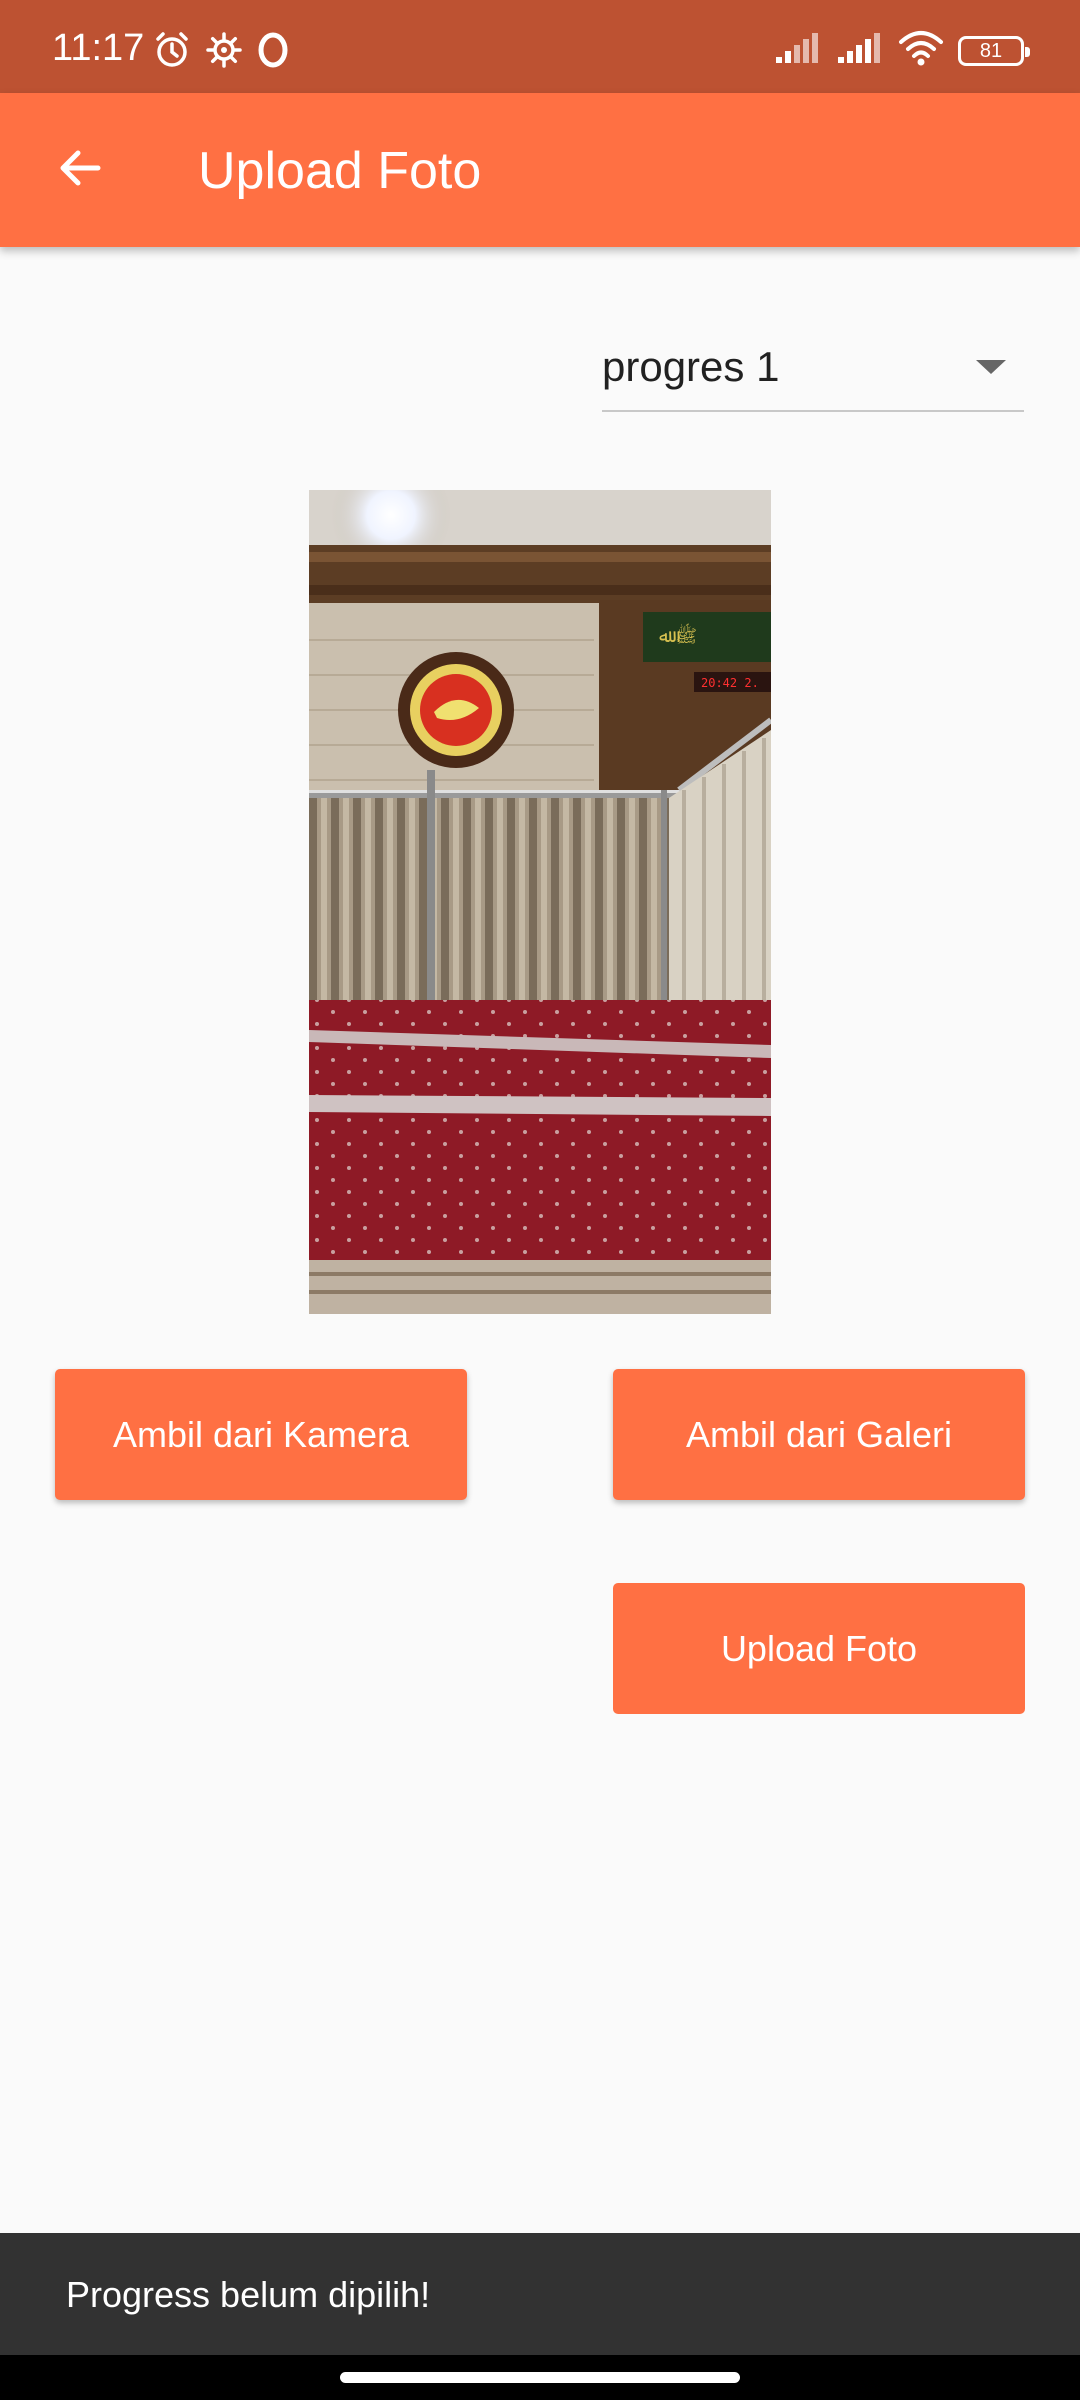  Describe the element at coordinates (98, 48) in the screenshot. I see `status-time: 11:17` at that location.